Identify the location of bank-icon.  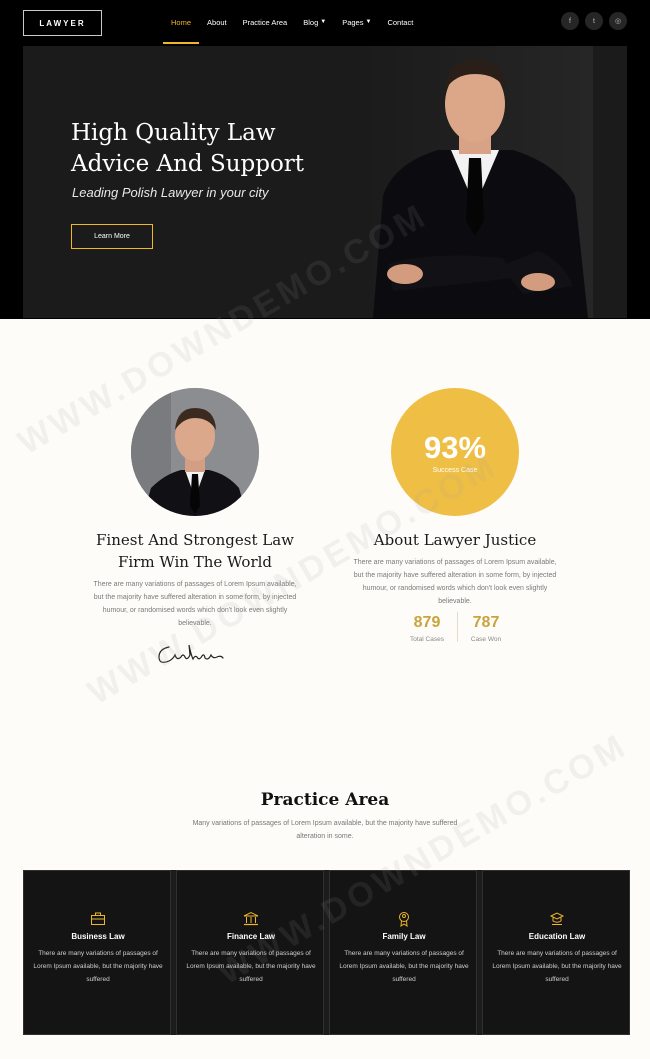
(251, 918).